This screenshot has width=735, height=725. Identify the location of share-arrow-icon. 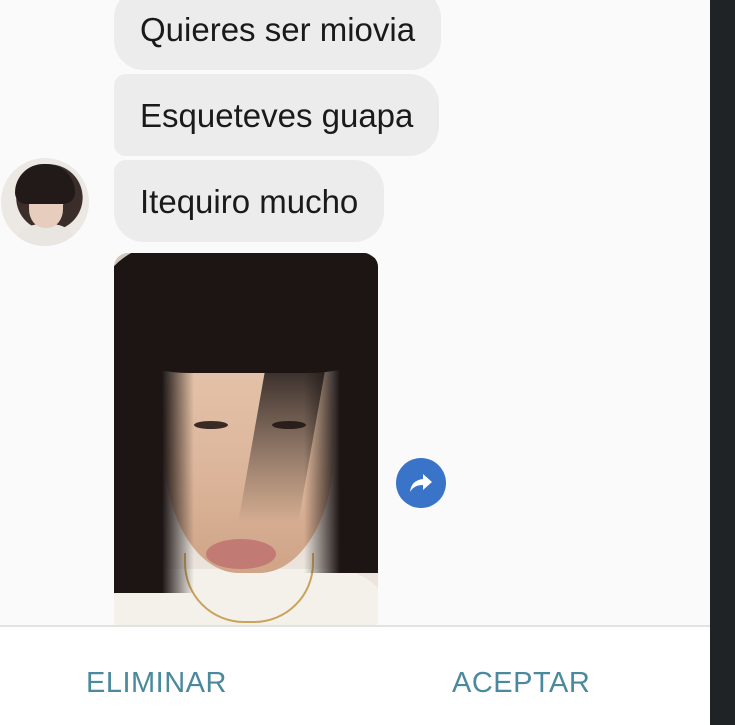
(421, 483).